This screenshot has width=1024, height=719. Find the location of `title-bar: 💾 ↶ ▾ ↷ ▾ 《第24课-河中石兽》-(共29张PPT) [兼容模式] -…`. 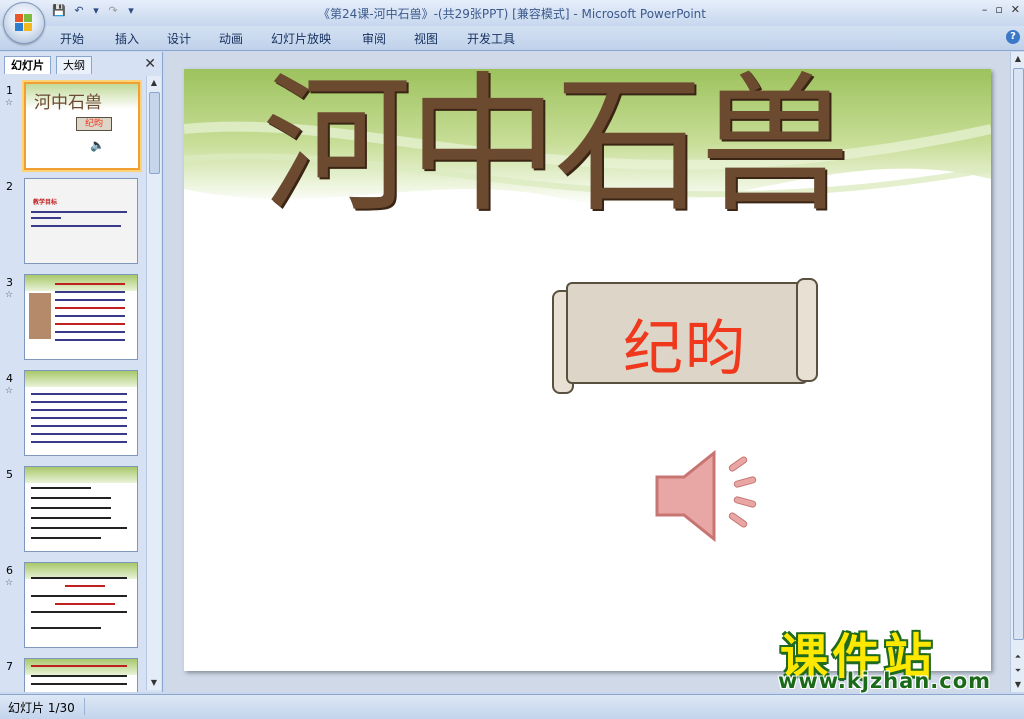

title-bar: 💾 ↶ ▾ ↷ ▾ 《第24课-河中石兽》-(共29张PPT) [兼容模式] -… is located at coordinates (512, 13).